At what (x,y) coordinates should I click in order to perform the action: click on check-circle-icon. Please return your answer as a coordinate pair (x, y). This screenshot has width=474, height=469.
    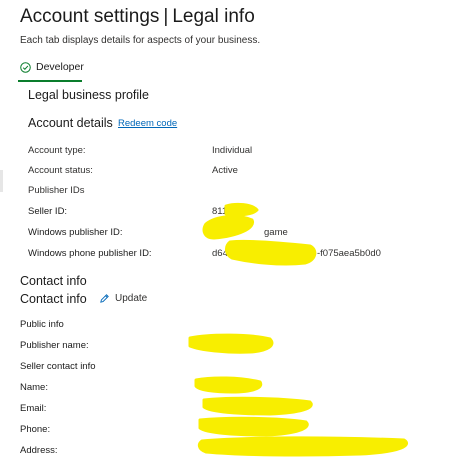
    Looking at the image, I should click on (25, 67).